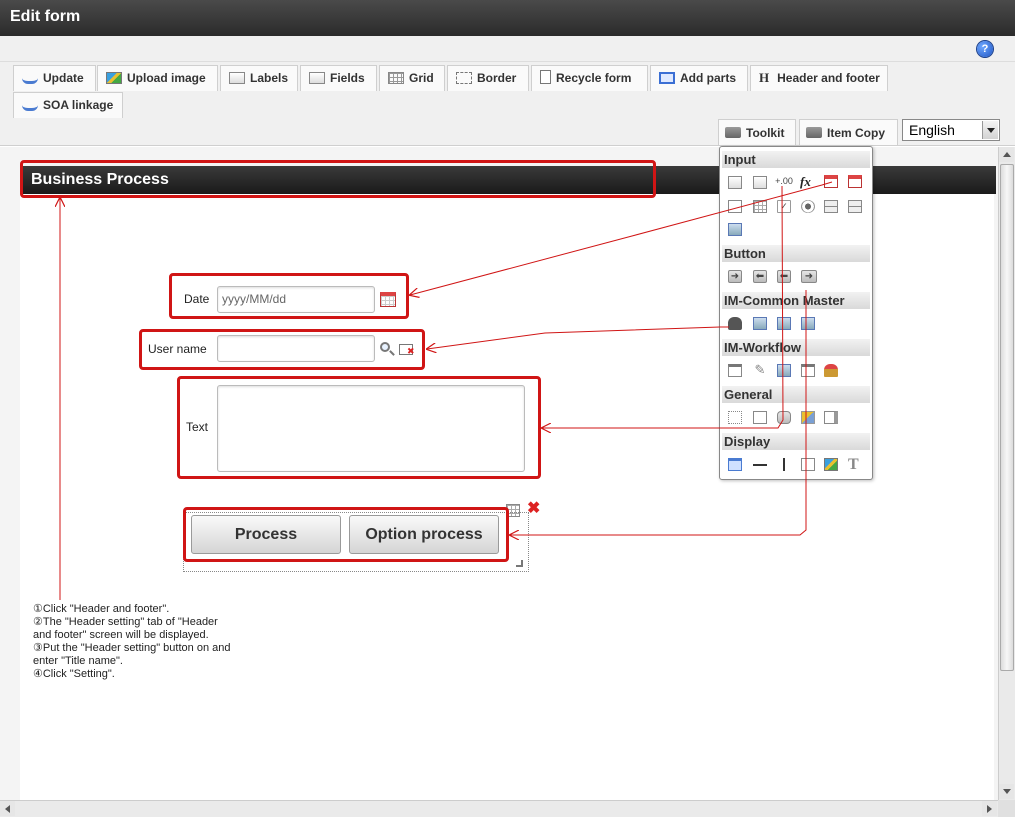 The height and width of the screenshot is (817, 1015). I want to click on toolkit-label: Toolkit, so click(765, 133).